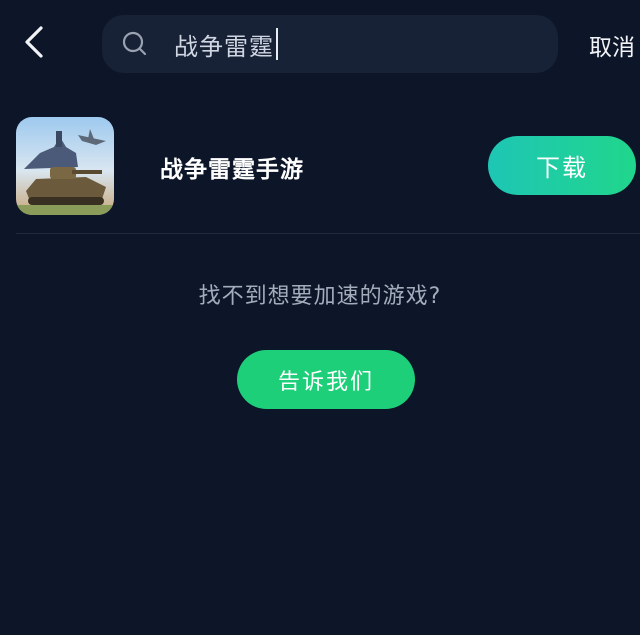  What do you see at coordinates (326, 379) in the screenshot?
I see `tell-us-button: 告诉我们` at bounding box center [326, 379].